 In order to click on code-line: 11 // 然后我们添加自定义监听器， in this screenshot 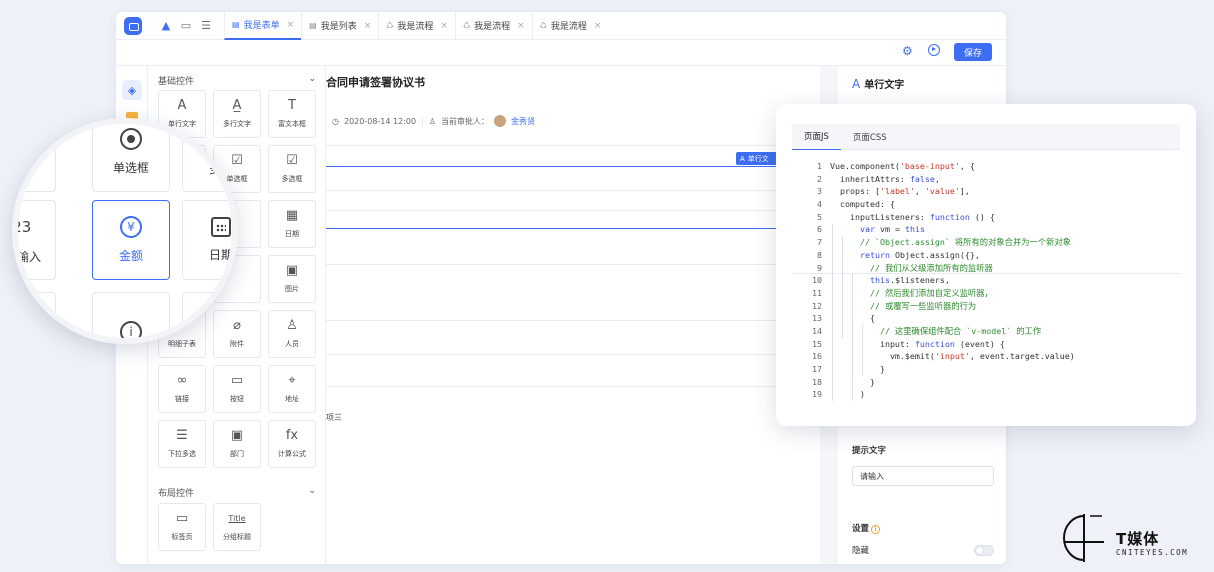, I will do `click(986, 293)`.